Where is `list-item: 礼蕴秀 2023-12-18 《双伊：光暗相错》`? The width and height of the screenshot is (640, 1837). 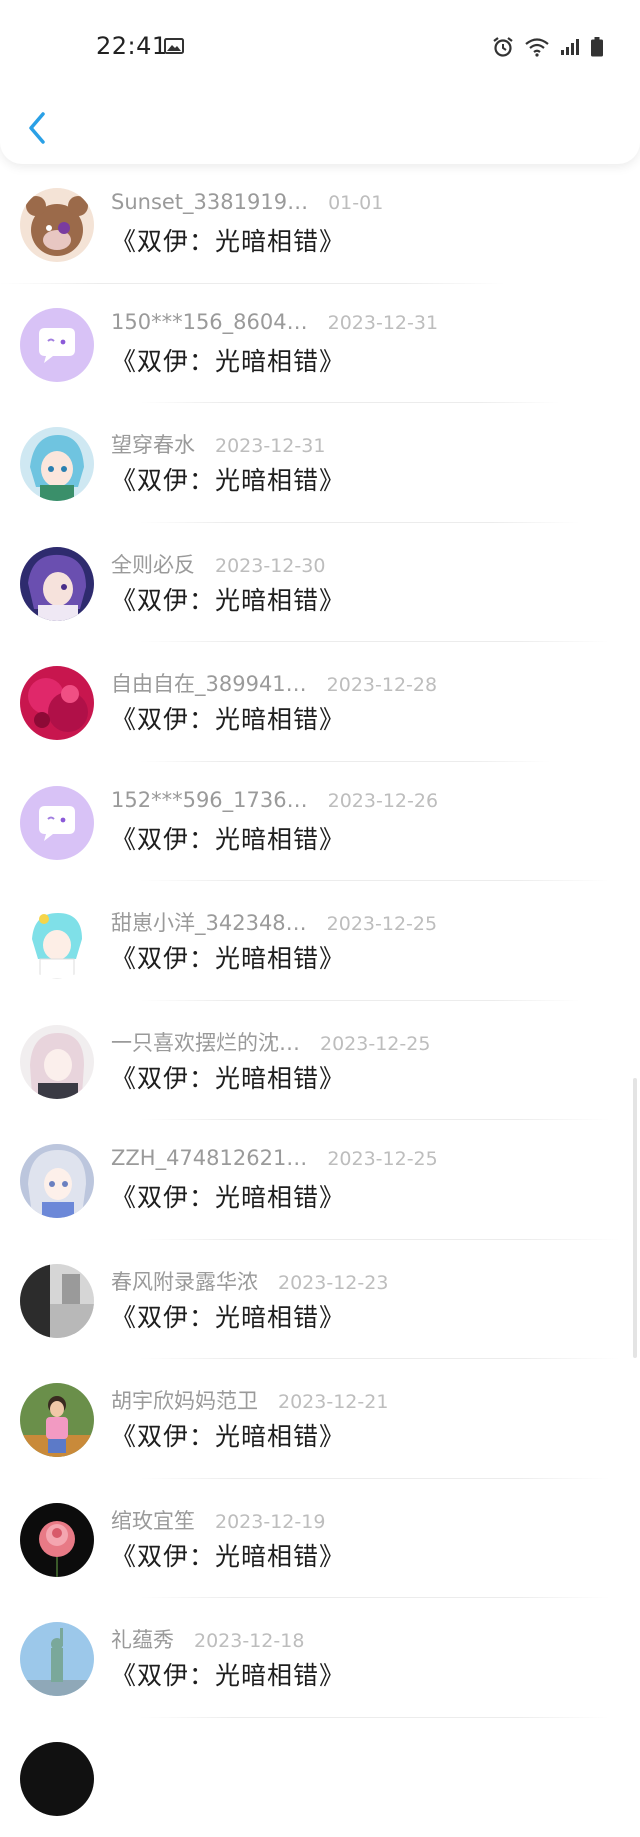 list-item: 礼蕴秀 2023-12-18 《双伊：光暗相错》 is located at coordinates (320, 1658).